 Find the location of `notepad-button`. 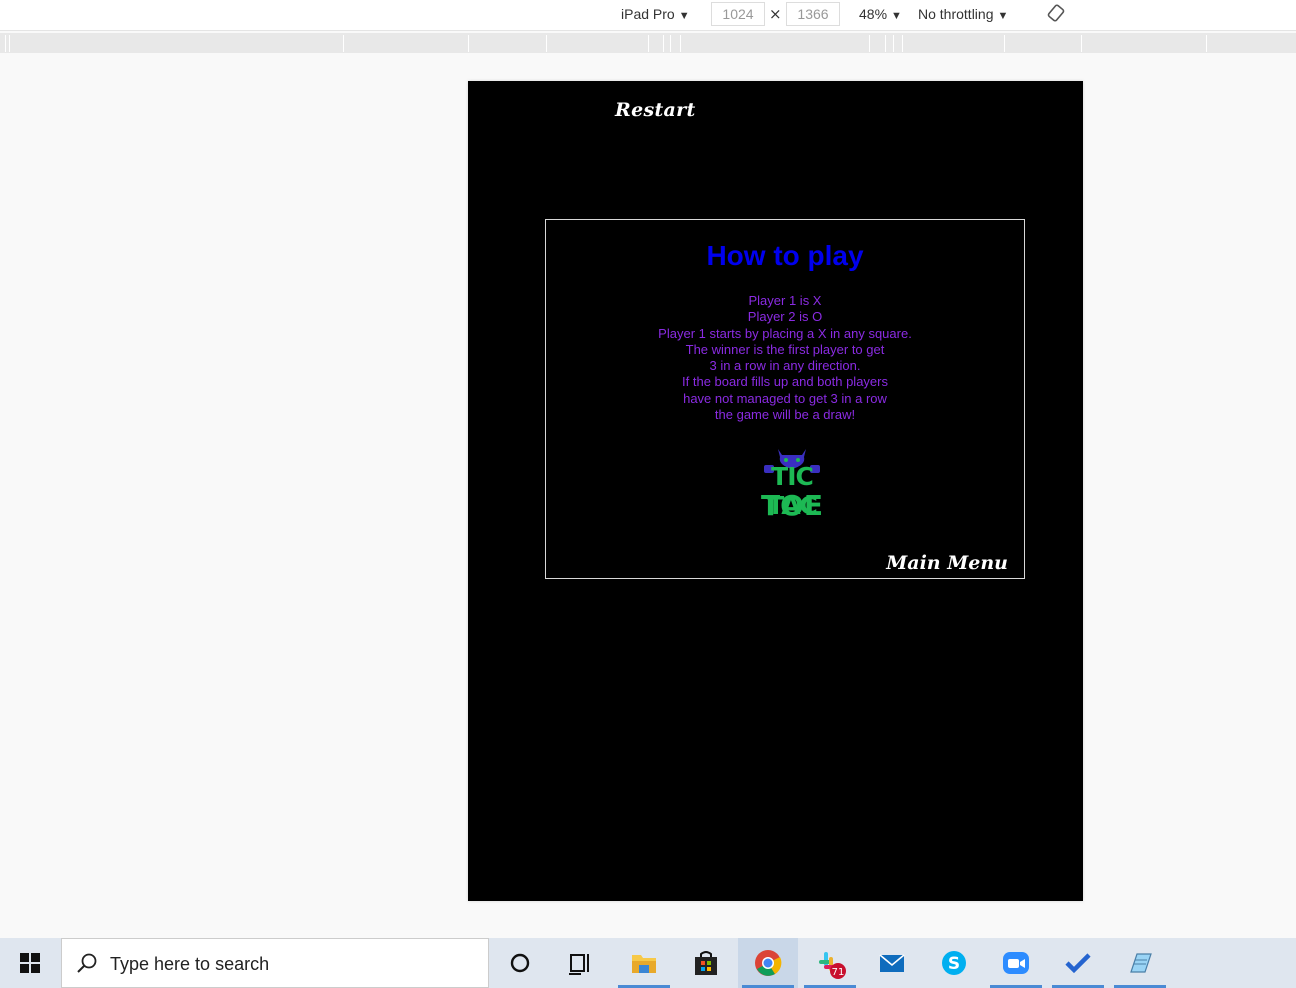

notepad-button is located at coordinates (1140, 963).